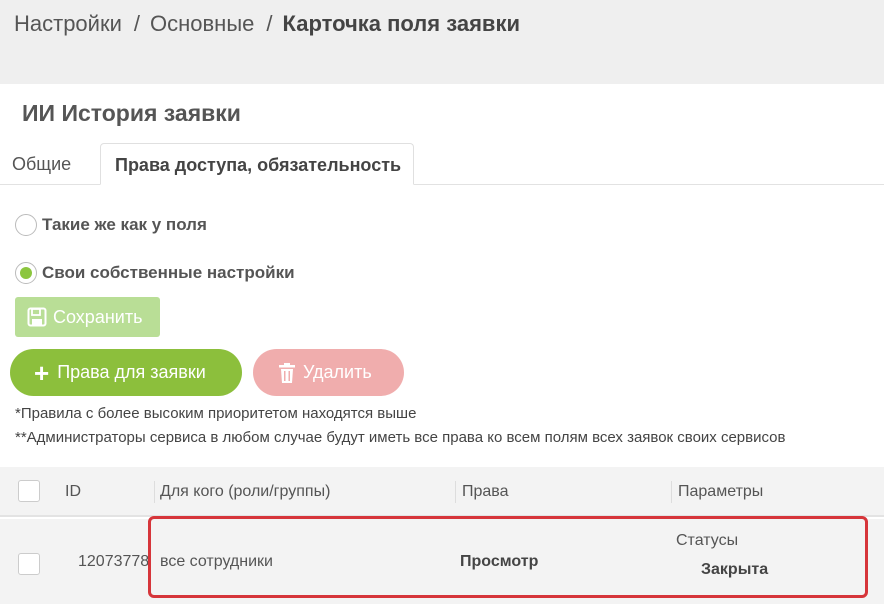 The image size is (884, 604). What do you see at coordinates (131, 372) in the screenshot?
I see `add-rights-label: Права для заявки` at bounding box center [131, 372].